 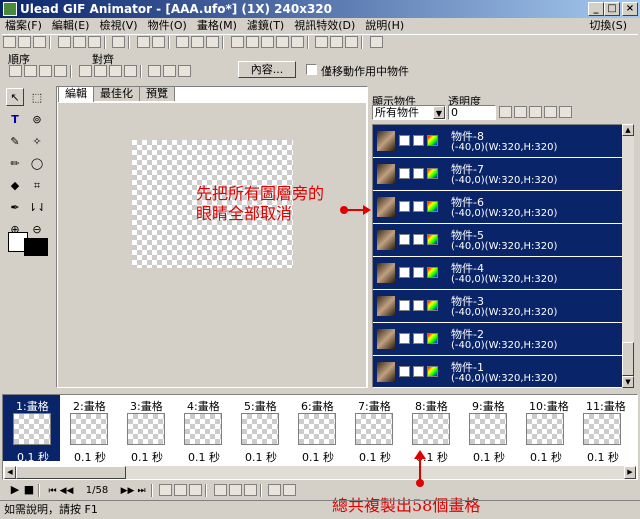 What do you see at coordinates (259, 429) in the screenshot?
I see `frame-item: 5:畫格 0.1 秒` at bounding box center [259, 429].